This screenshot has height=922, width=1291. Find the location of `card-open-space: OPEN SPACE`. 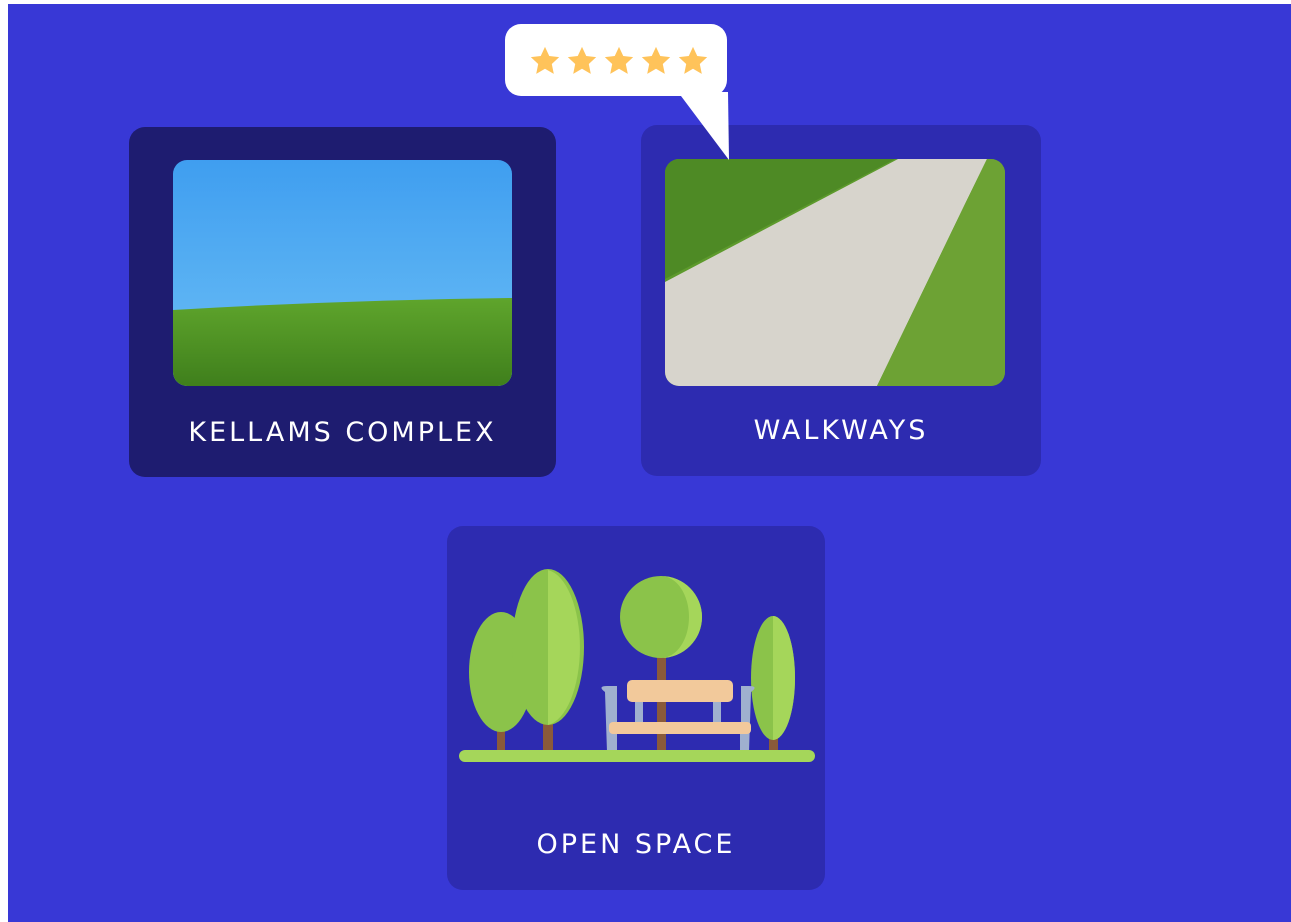

card-open-space: OPEN SPACE is located at coordinates (636, 708).